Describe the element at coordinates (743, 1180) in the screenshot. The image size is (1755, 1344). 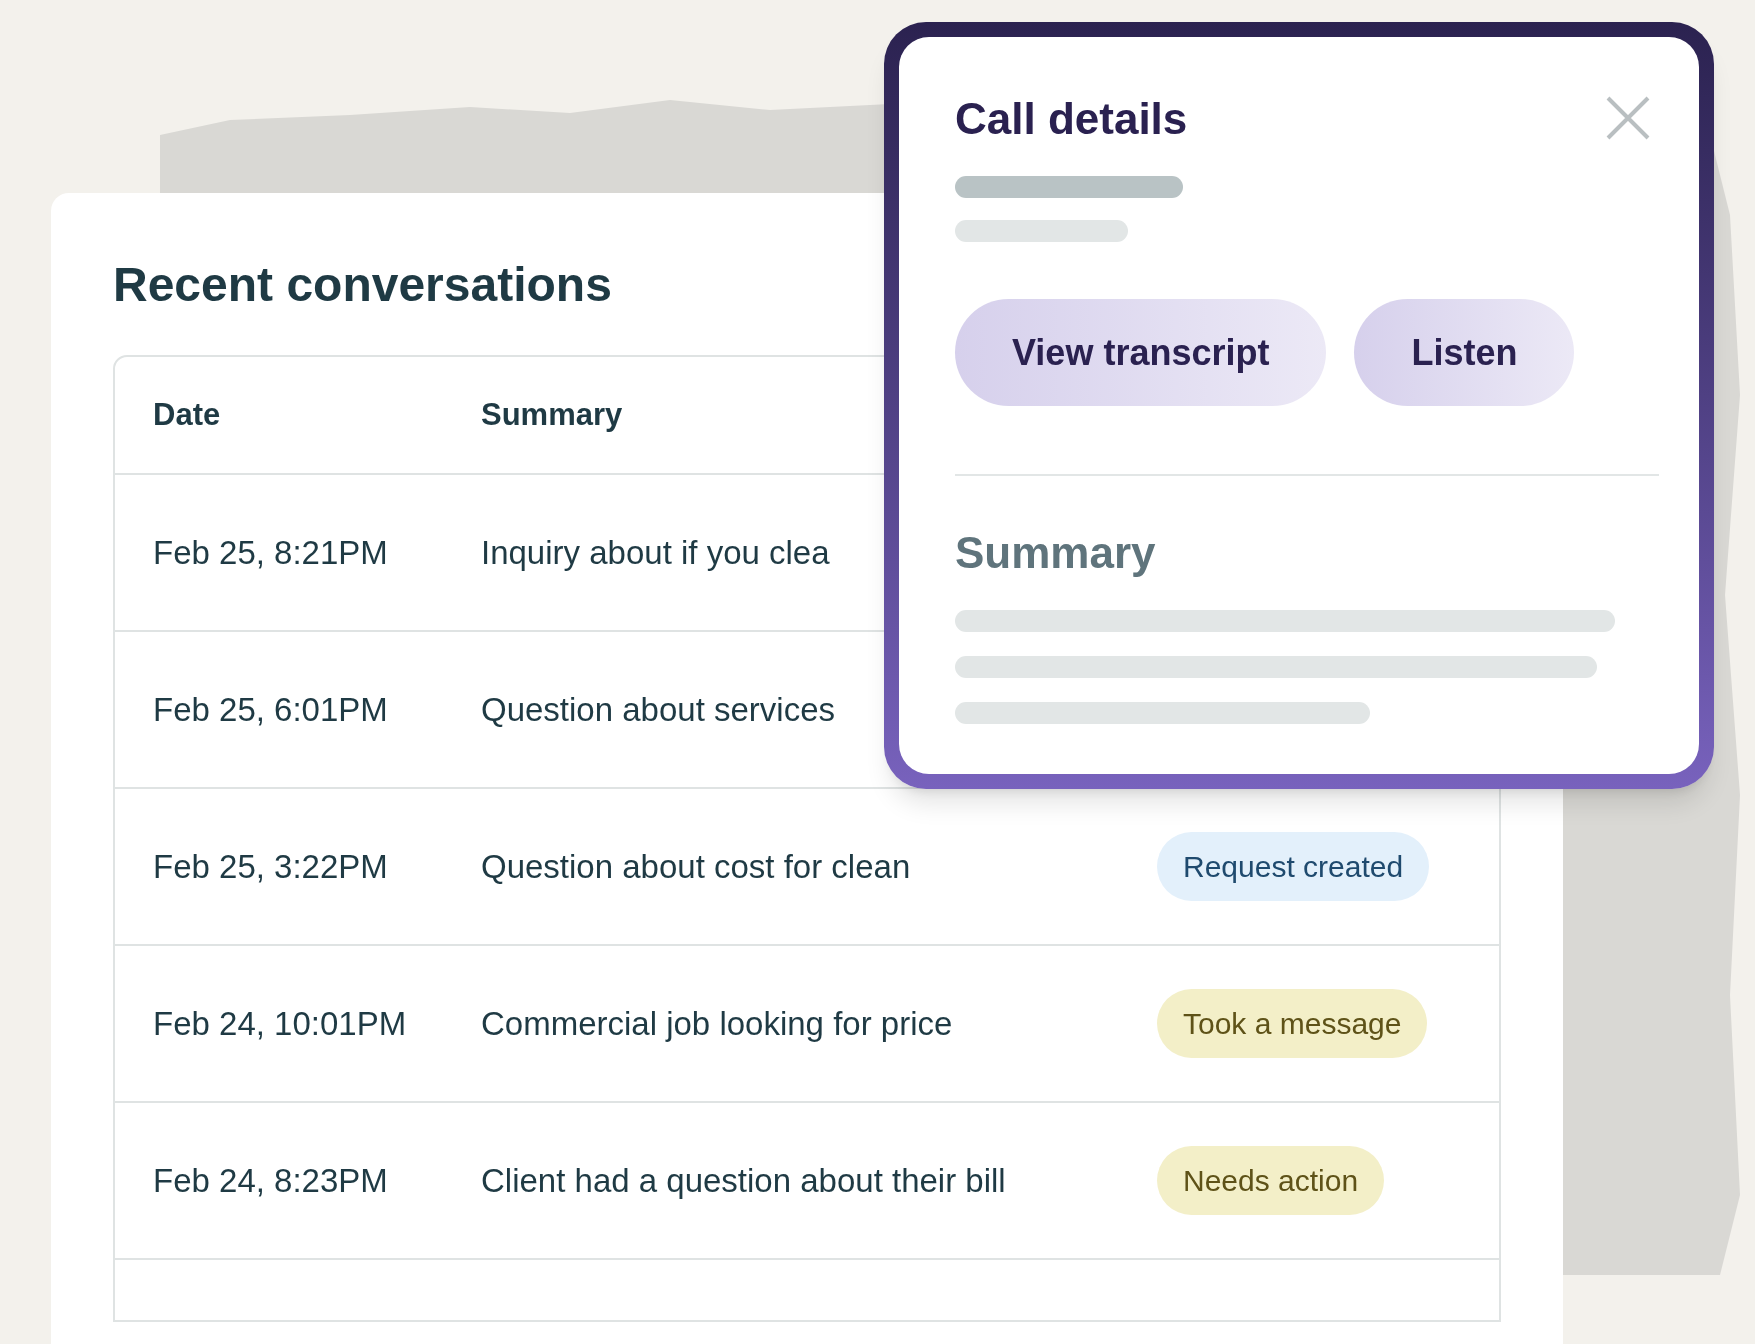
I see `summary-cell: Client had a question about their bill` at that location.